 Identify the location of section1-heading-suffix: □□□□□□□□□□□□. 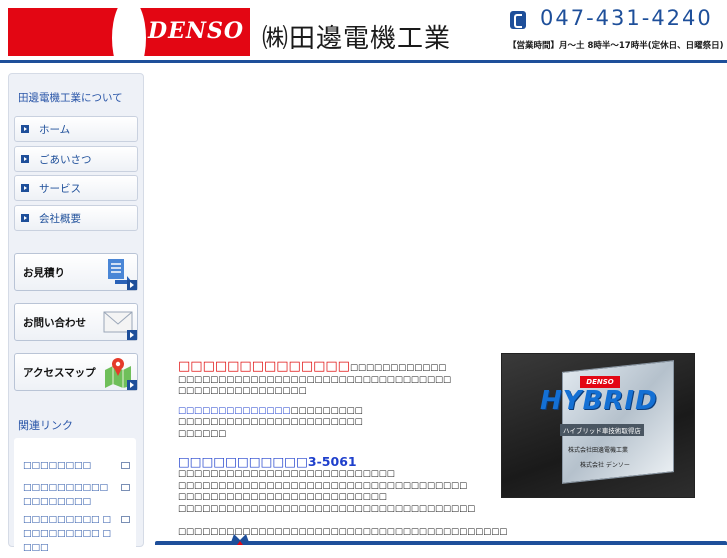
(398, 368).